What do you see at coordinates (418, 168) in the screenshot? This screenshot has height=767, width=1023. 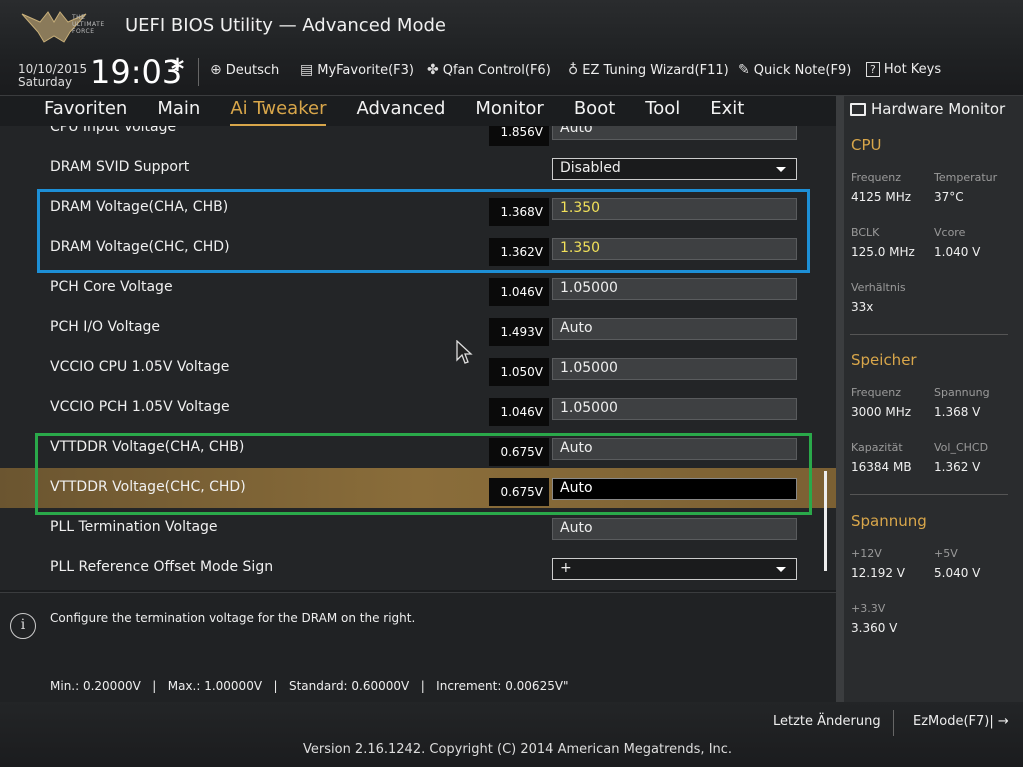 I see `setting-row: DRAM SVID Support Disabled` at bounding box center [418, 168].